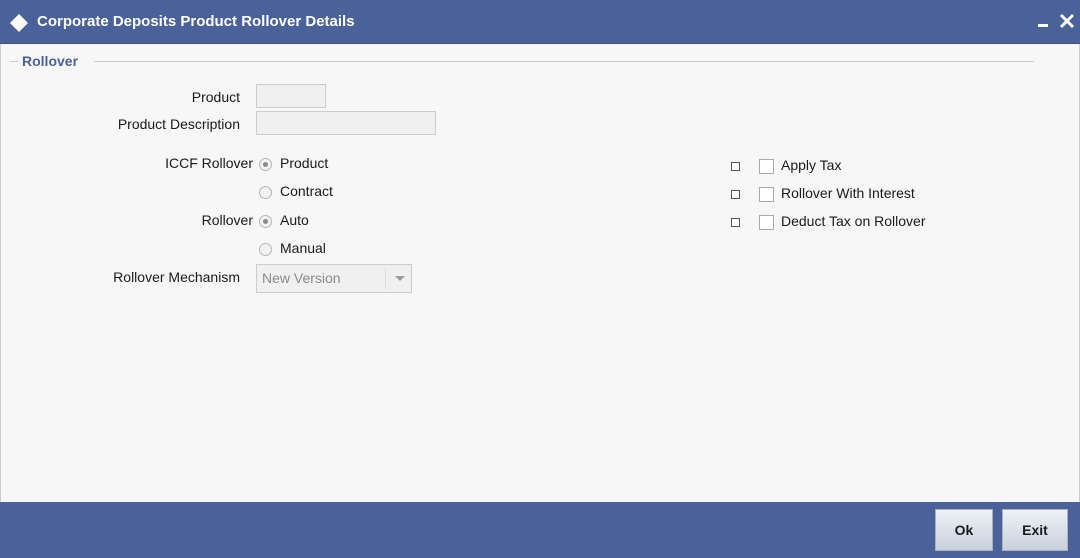 The height and width of the screenshot is (558, 1080). I want to click on apply-tax-label: Apply Tax, so click(811, 165).